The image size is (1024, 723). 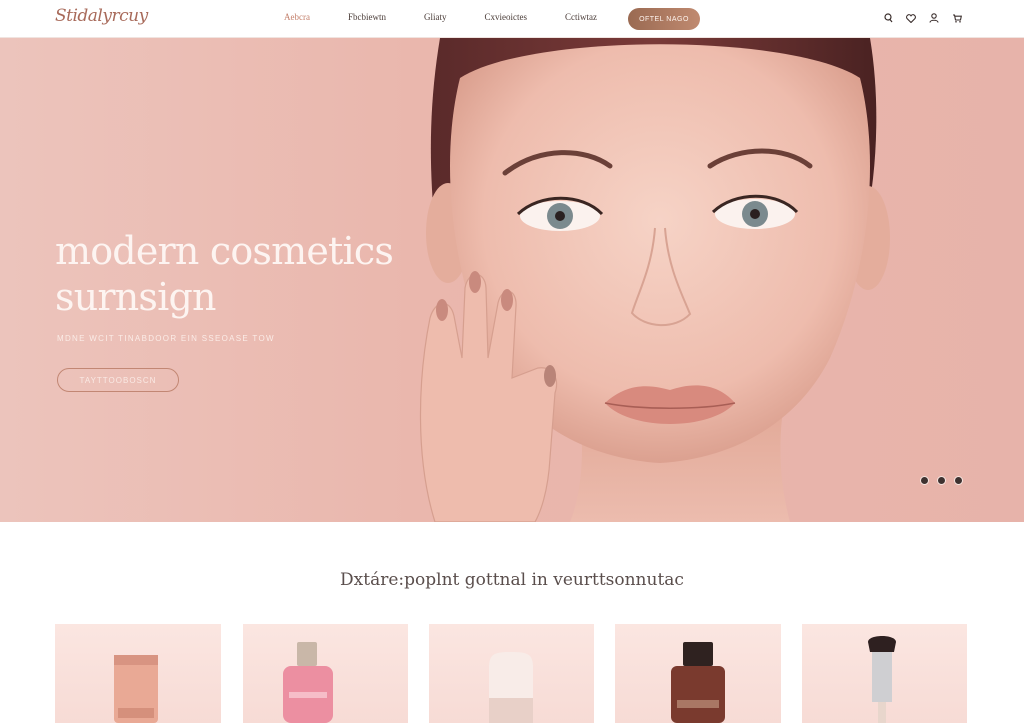 What do you see at coordinates (435, 17) in the screenshot?
I see `nav-link-3: Gliaty` at bounding box center [435, 17].